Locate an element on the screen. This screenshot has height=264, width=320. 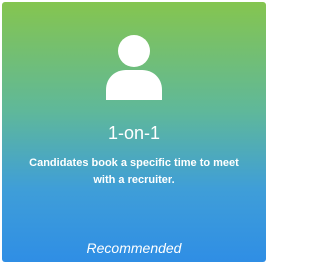
card-title: 1-on-1 is located at coordinates (134, 133).